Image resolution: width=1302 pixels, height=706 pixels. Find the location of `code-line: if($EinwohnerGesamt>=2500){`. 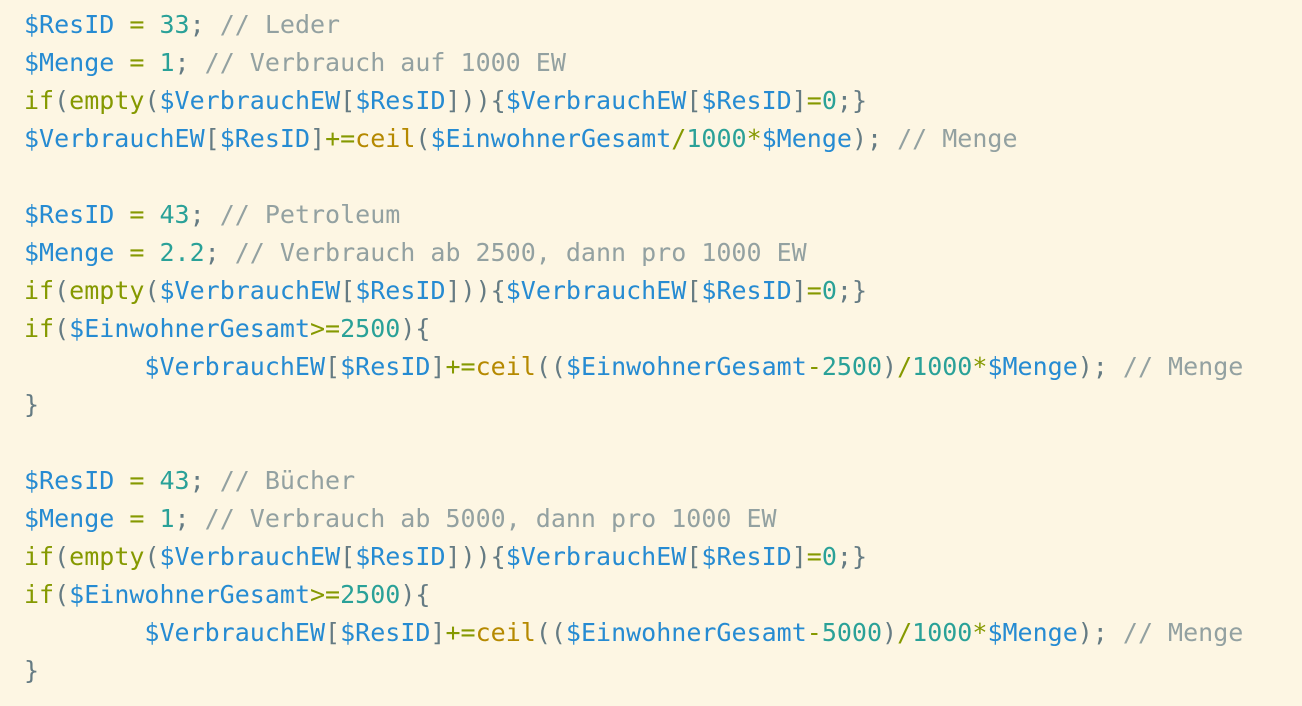

code-line: if($EinwohnerGesamt>=2500){ is located at coordinates (663, 329).